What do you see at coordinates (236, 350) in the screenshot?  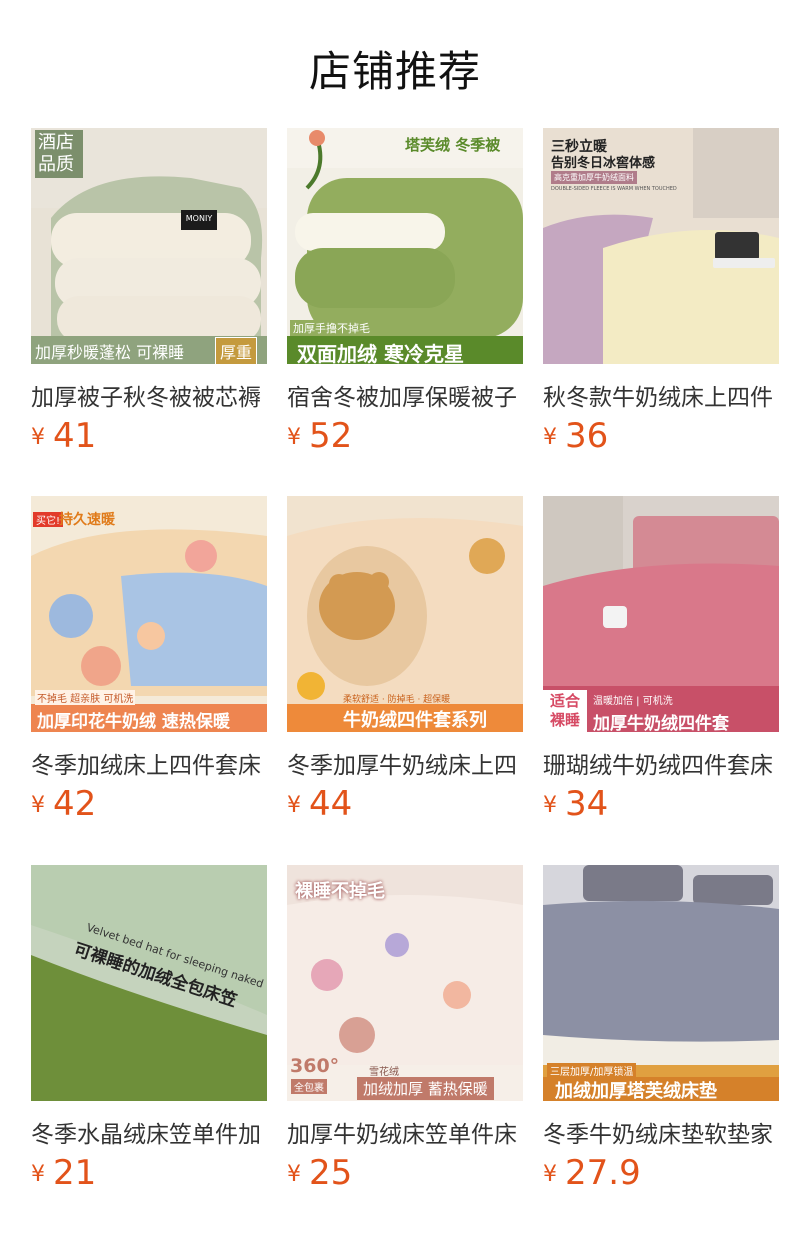 I see `overlay-bottom-tag: 厚重` at bounding box center [236, 350].